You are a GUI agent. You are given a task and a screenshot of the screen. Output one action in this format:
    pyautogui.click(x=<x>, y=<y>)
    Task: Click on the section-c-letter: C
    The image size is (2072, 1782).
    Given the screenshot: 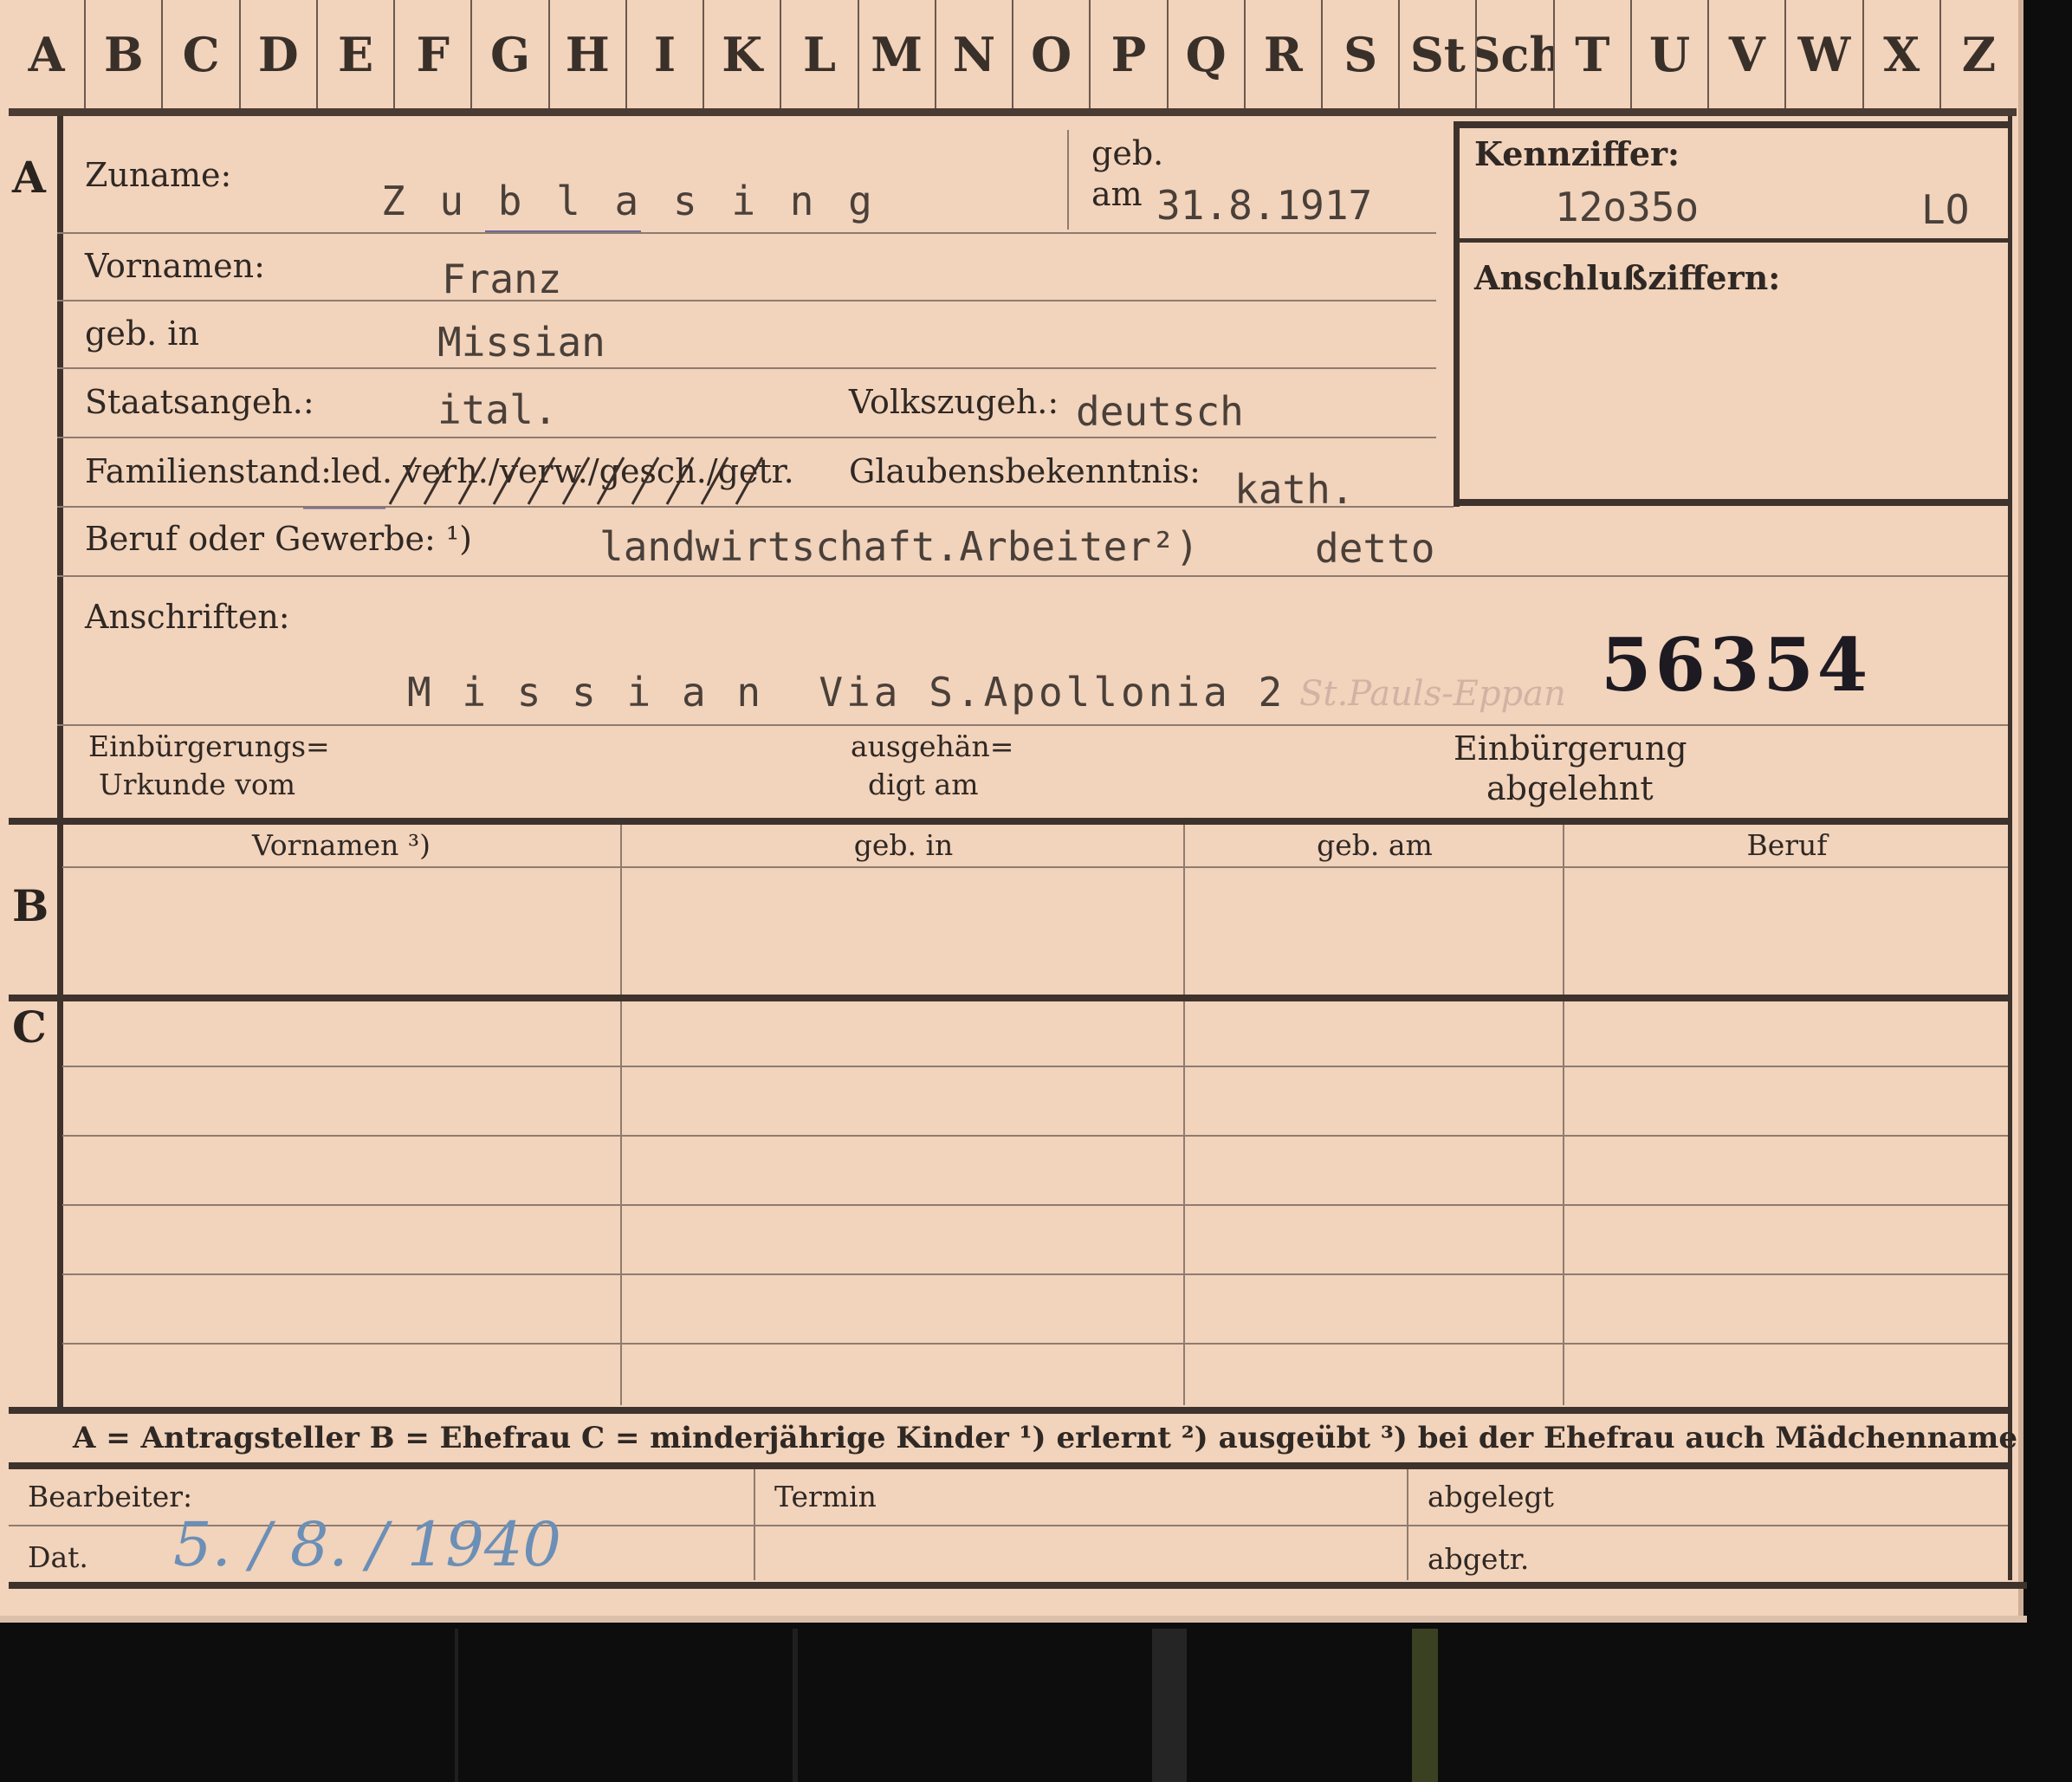 What is the action you would take?
    pyautogui.click(x=29, y=1027)
    